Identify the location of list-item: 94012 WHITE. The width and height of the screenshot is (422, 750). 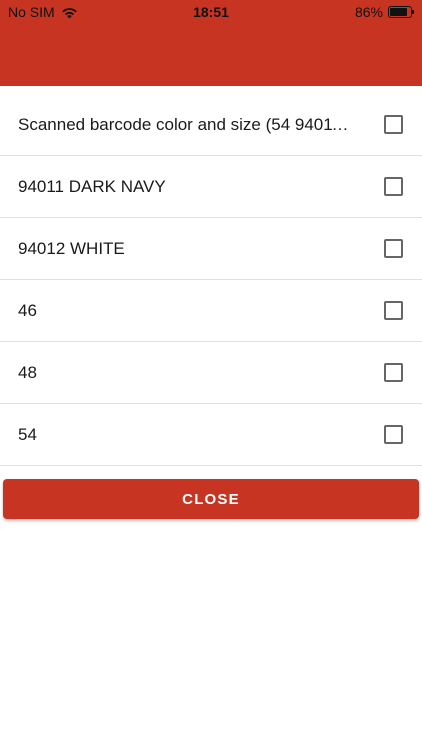
(211, 249).